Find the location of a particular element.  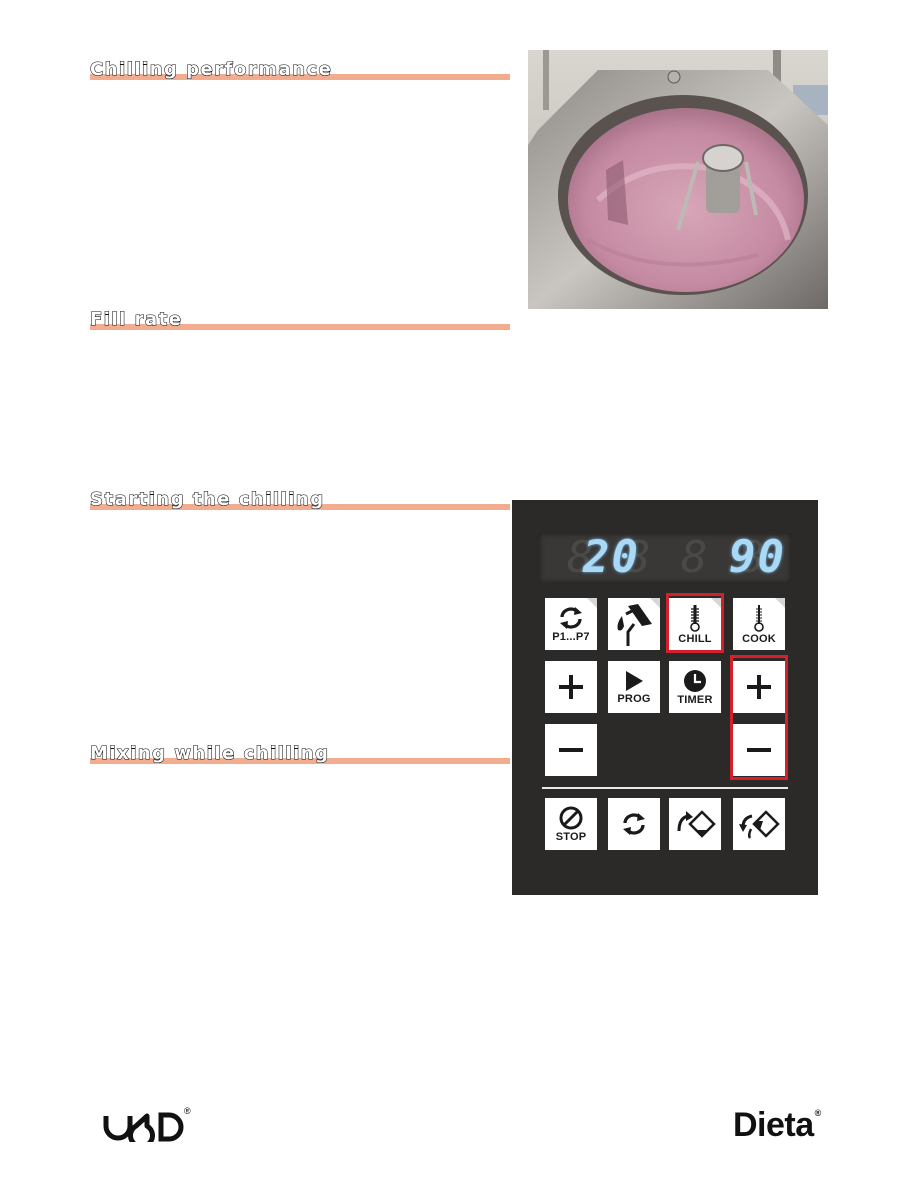

section-heading-mixing-while-chilling: Mixing while chilling is located at coordinates (299, 749).